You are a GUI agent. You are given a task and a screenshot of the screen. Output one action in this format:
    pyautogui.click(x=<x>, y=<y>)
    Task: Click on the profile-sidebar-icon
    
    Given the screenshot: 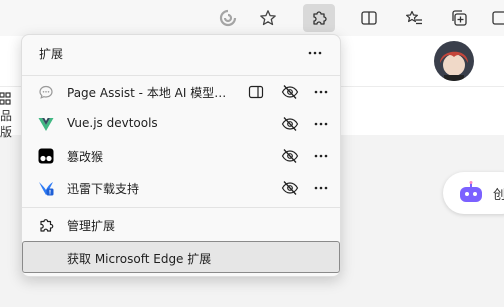 What is the action you would take?
    pyautogui.click(x=494, y=18)
    